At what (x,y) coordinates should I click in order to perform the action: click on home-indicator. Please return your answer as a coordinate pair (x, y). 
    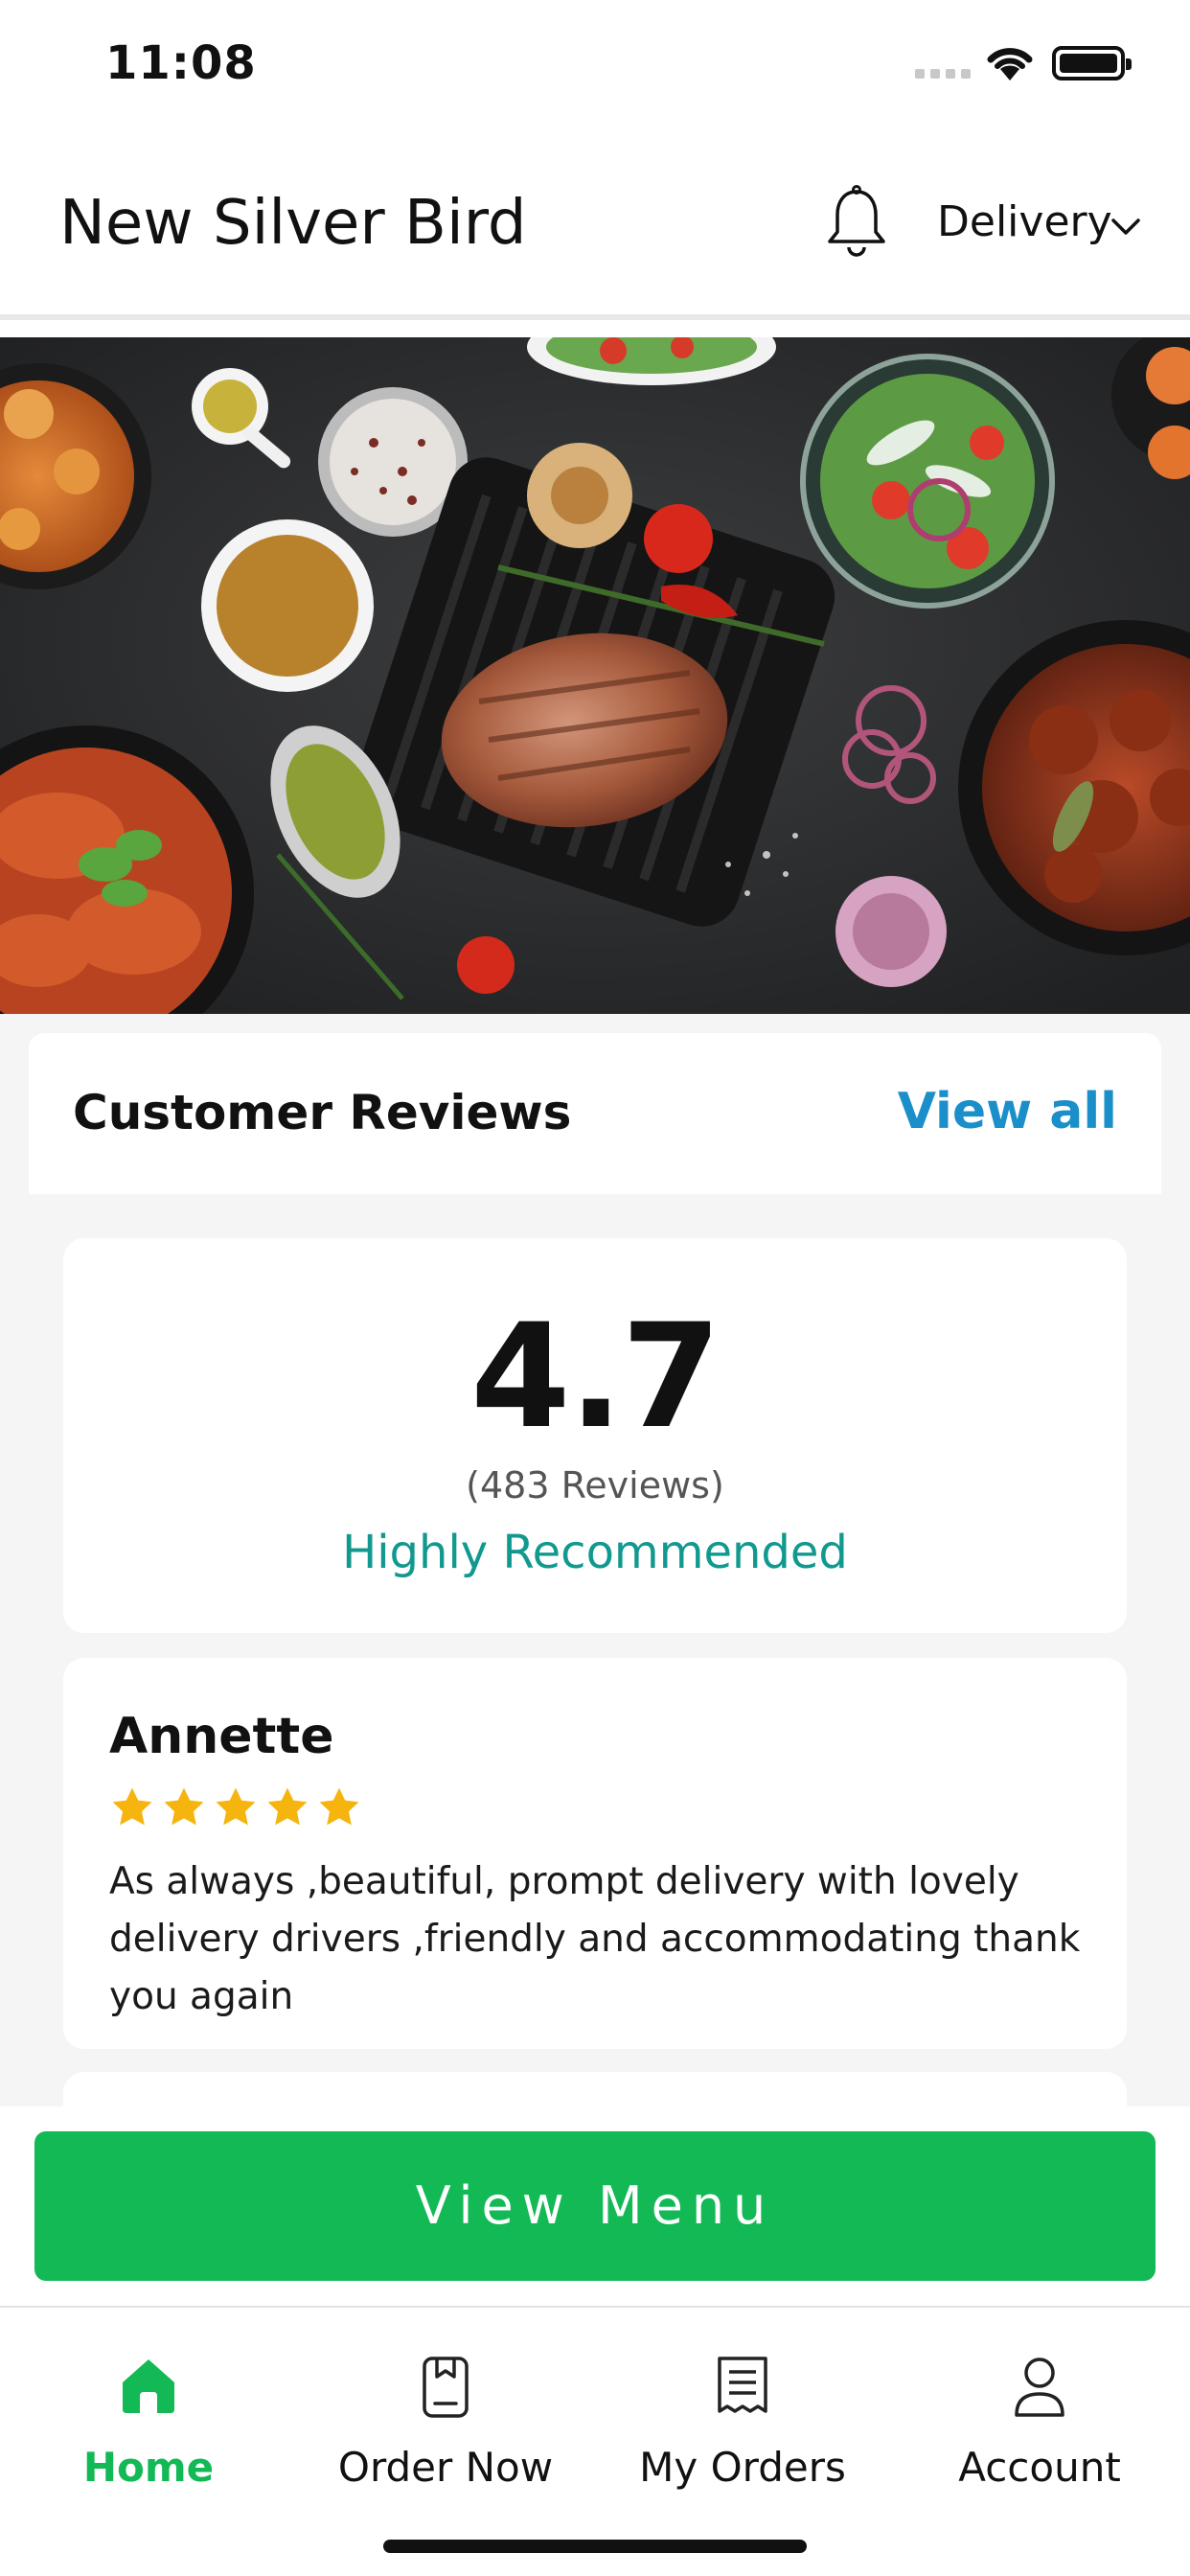
    Looking at the image, I should click on (595, 2546).